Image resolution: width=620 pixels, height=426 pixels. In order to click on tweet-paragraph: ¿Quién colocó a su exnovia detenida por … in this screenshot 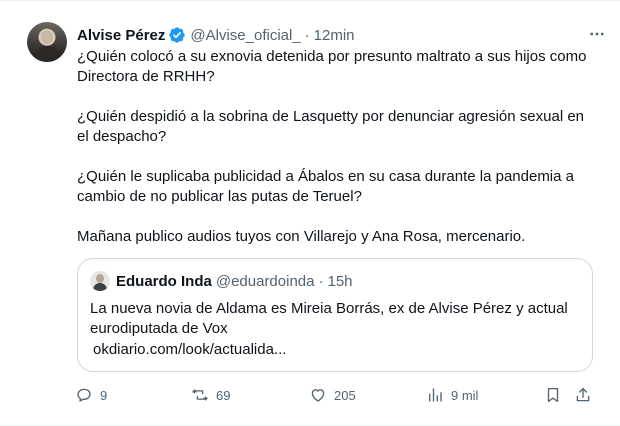, I will do `click(332, 66)`.